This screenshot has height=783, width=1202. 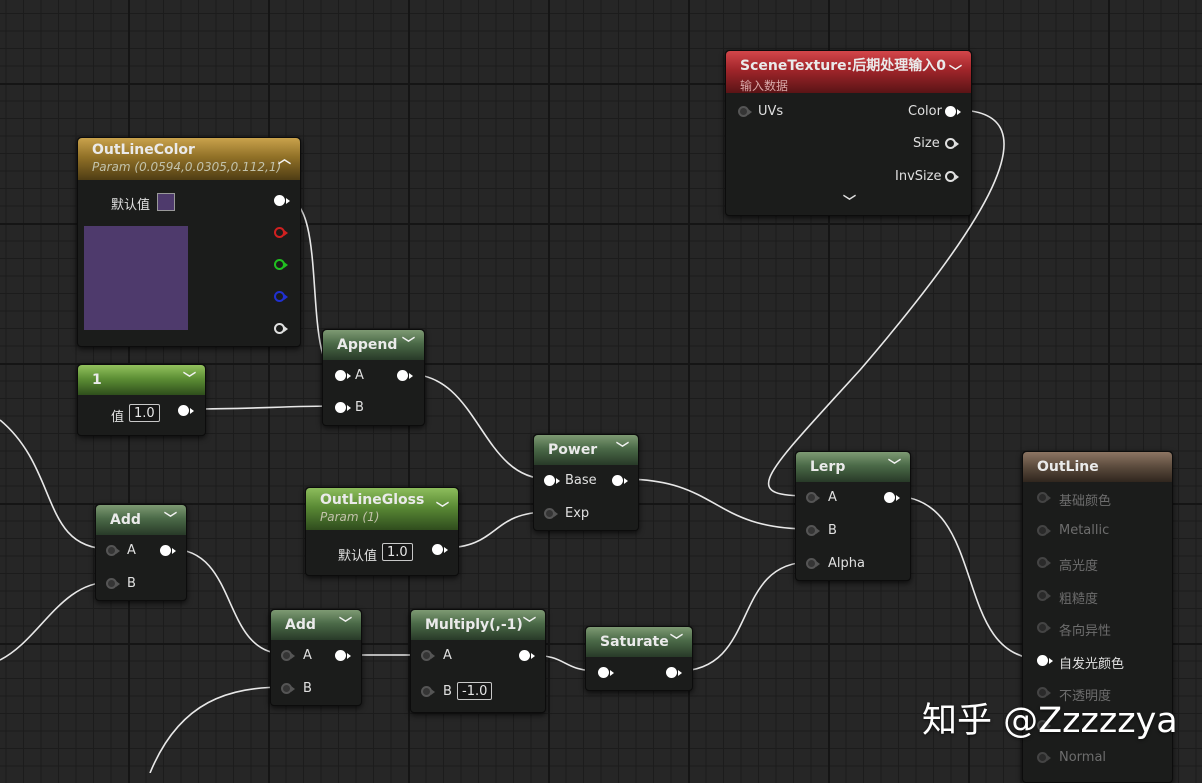 I want to click on node-title: OutLineColor, so click(x=143, y=150).